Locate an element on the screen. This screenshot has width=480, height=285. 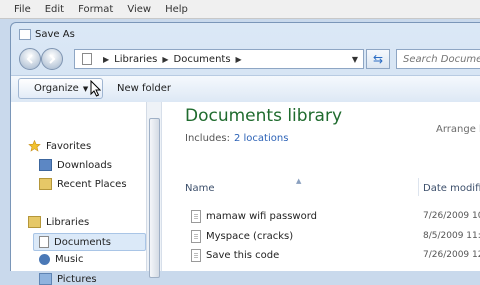
file-row: Myspace (cracks) 8/5/2009 11:16 is located at coordinates (335, 236).